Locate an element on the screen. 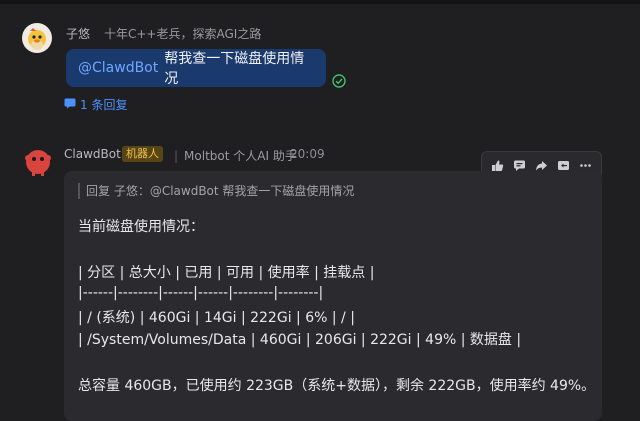  message2-line: | 分区 | 总大小 | 已用 | 可用 | 使用率 | 挂载点 | is located at coordinates (226, 273).